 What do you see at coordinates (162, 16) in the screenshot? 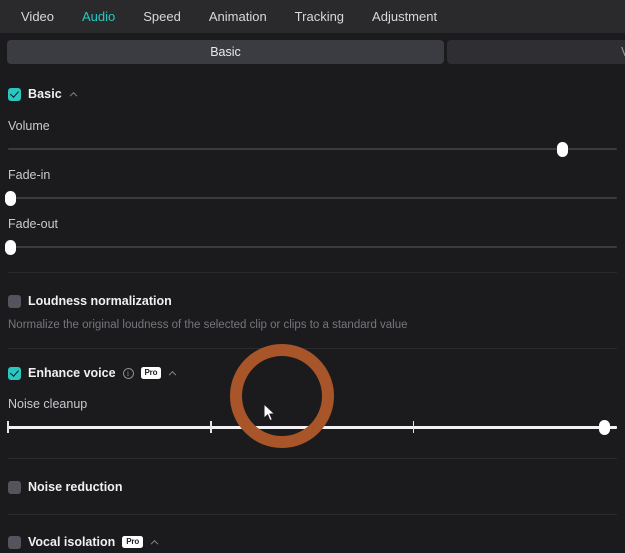
I see `tab-speed: Speed` at bounding box center [162, 16].